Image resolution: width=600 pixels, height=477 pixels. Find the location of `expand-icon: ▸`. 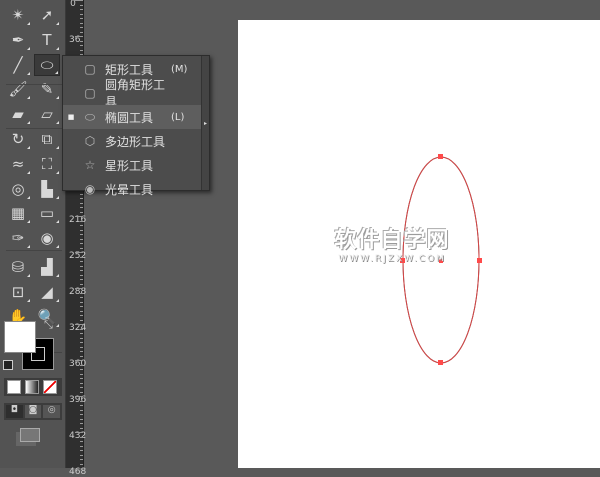

expand-icon: ▸ is located at coordinates (205, 123).